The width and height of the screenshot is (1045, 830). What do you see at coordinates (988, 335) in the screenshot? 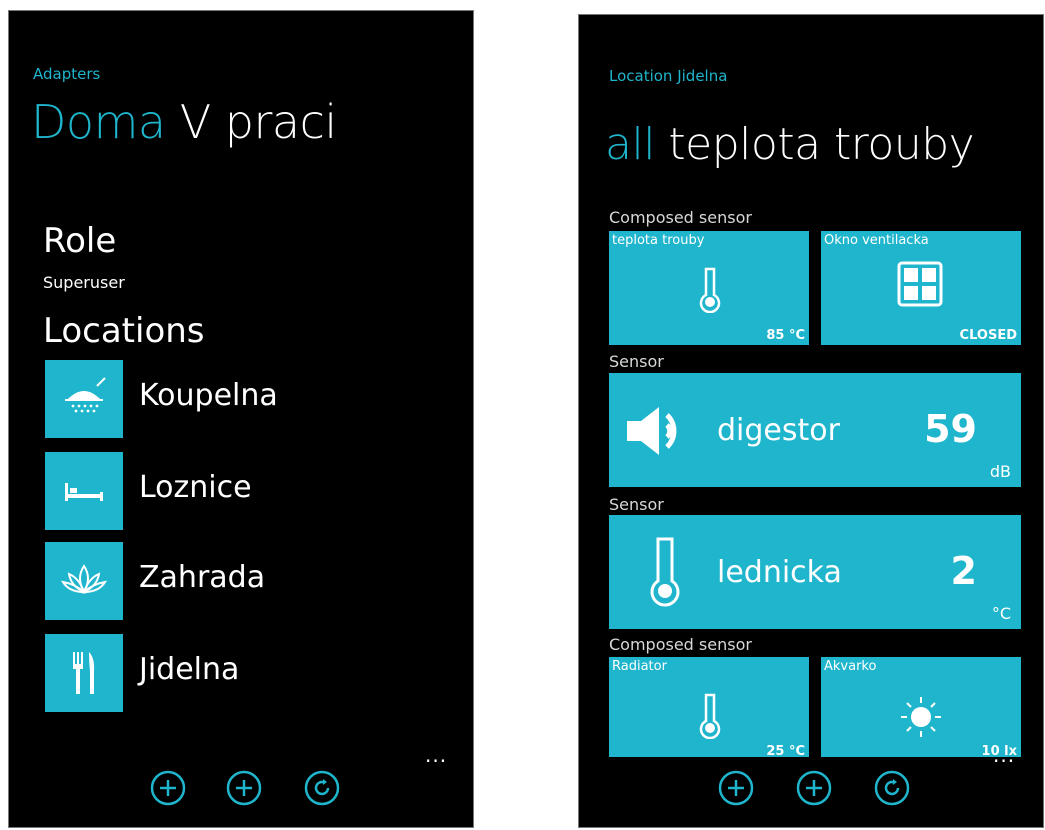
I see `tile-value: CLOSED` at bounding box center [988, 335].